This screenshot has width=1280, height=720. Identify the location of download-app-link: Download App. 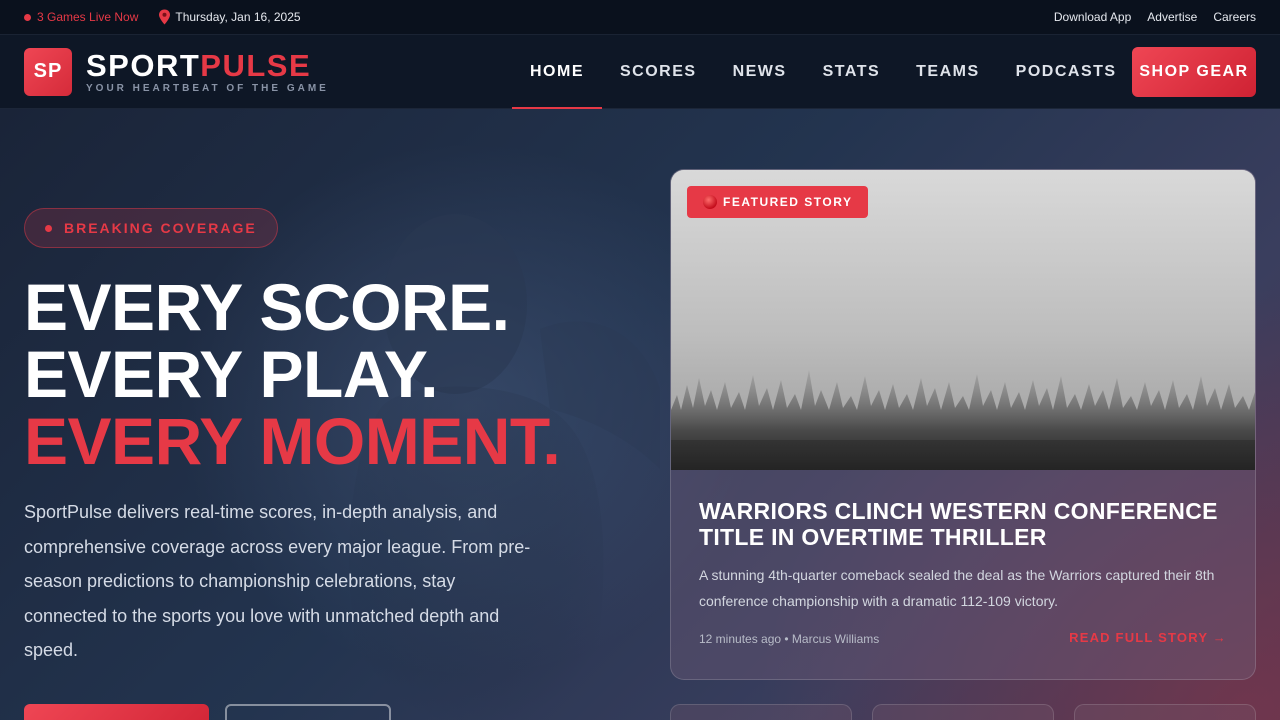
(1092, 17).